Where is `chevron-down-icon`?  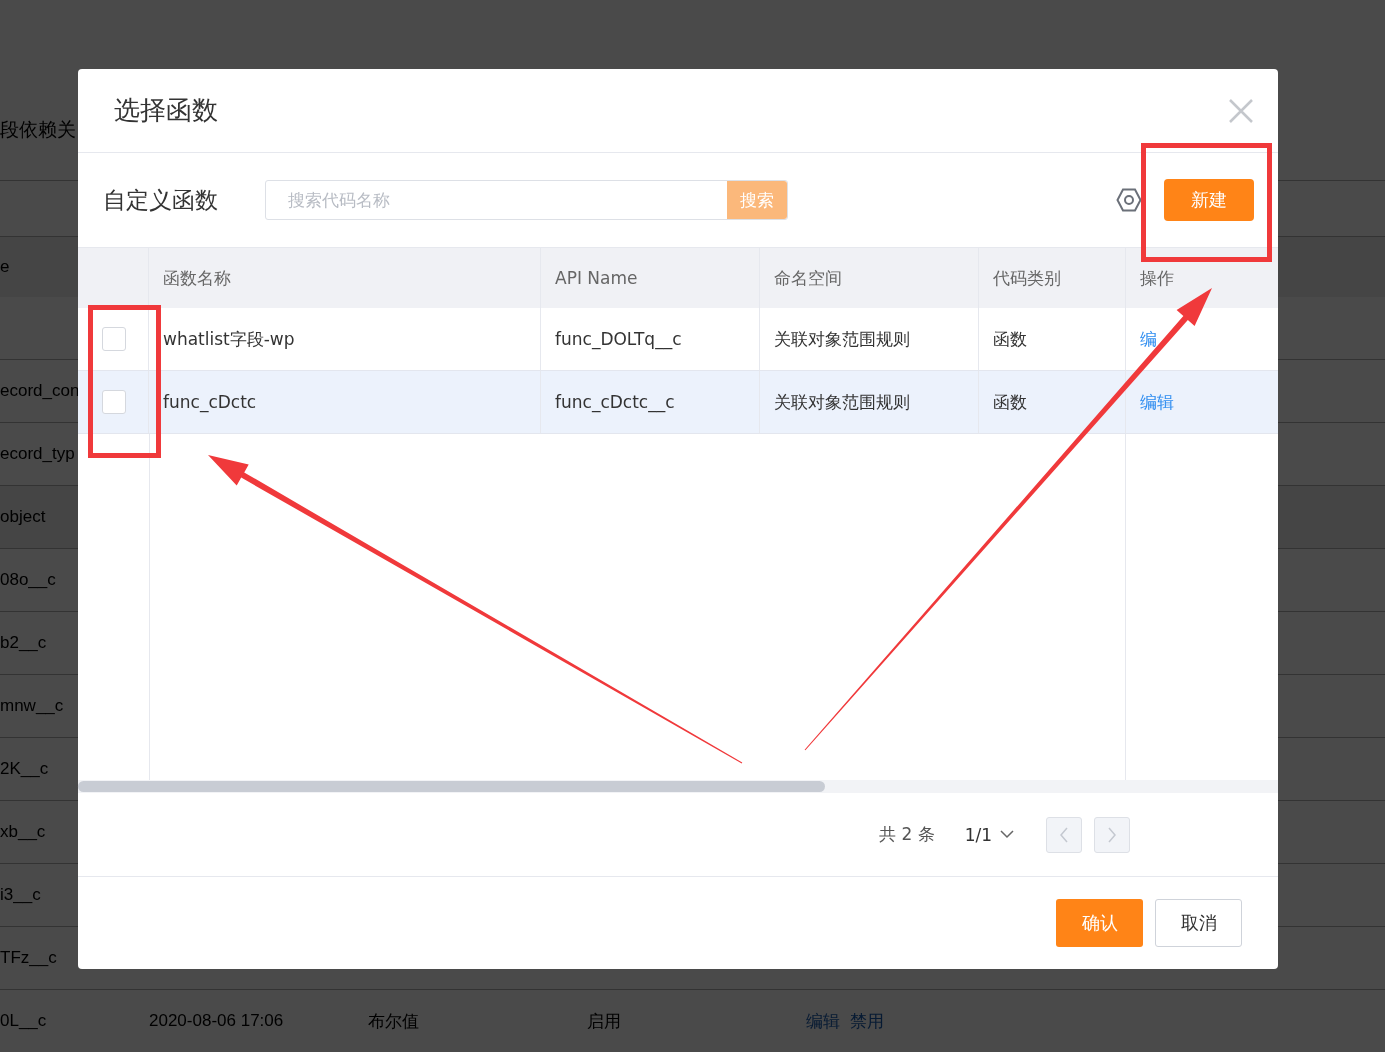
chevron-down-icon is located at coordinates (1007, 834).